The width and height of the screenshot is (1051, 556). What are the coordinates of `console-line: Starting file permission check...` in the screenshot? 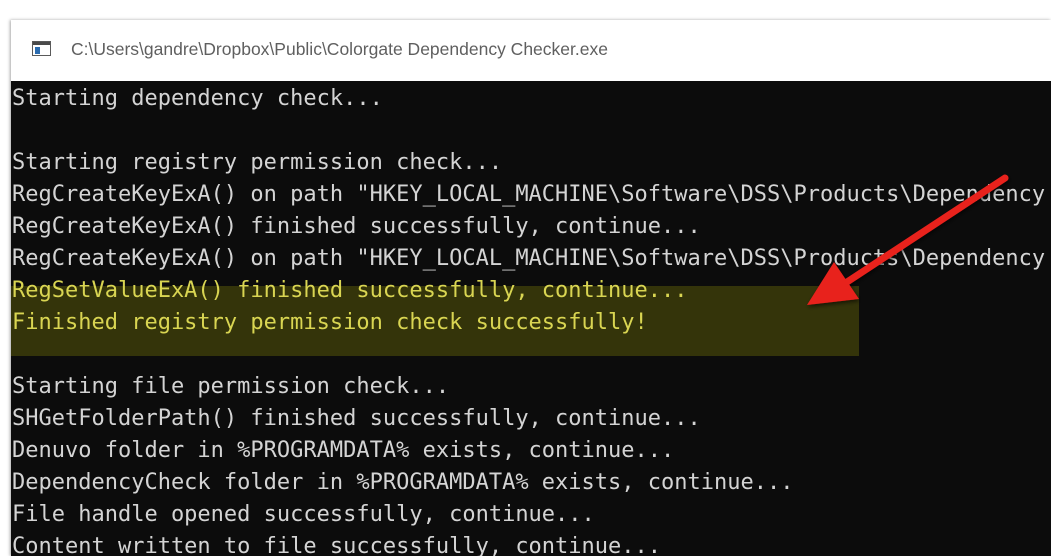 It's located at (231, 386).